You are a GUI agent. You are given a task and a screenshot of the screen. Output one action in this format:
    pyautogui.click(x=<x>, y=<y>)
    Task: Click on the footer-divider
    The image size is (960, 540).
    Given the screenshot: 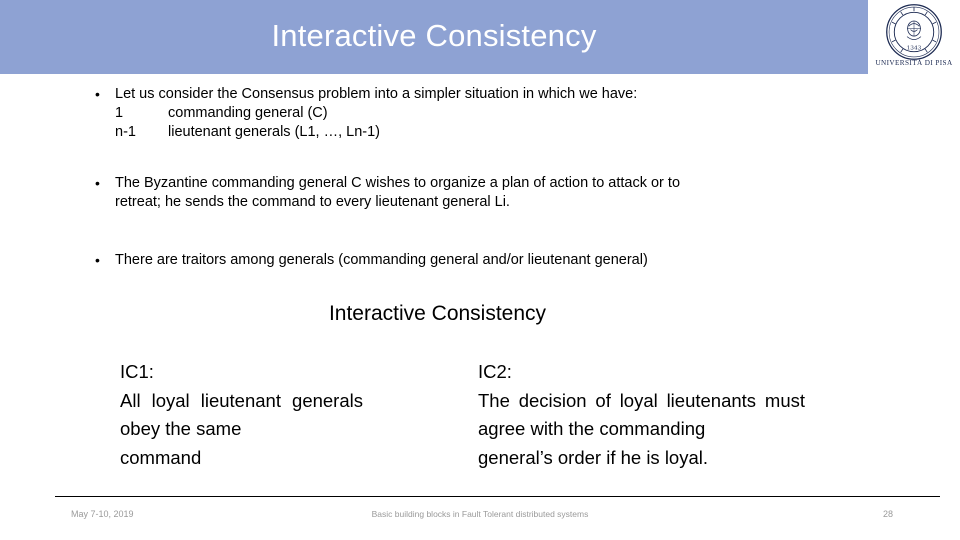 What is the action you would take?
    pyautogui.click(x=497, y=496)
    